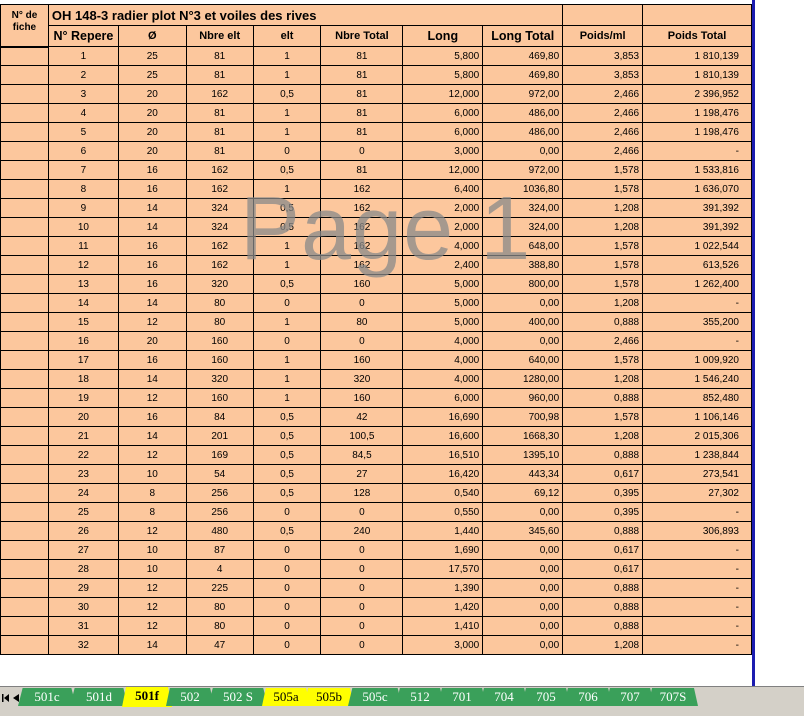  Describe the element at coordinates (190, 697) in the screenshot. I see `sheet-tab-502: 502` at that location.